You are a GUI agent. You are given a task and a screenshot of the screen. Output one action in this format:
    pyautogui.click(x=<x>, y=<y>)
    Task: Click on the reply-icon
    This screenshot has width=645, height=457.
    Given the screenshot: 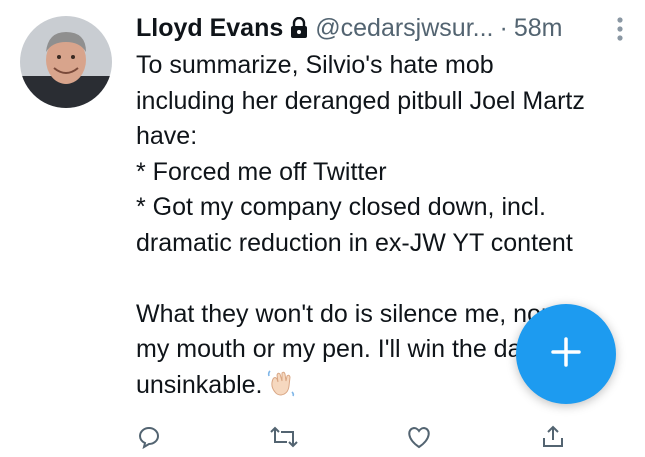 What is the action you would take?
    pyautogui.click(x=149, y=440)
    